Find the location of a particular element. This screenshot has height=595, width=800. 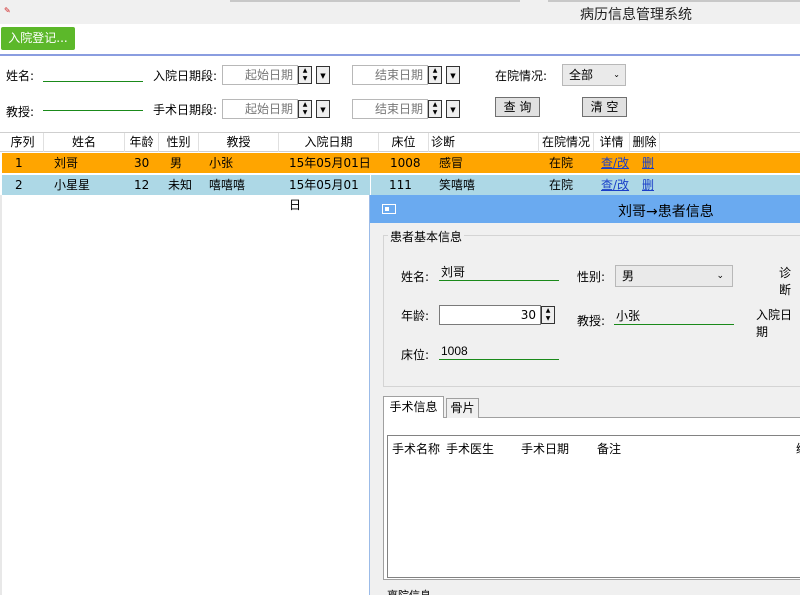

admit-end-dropdown-icon: ▼ is located at coordinates (453, 75).